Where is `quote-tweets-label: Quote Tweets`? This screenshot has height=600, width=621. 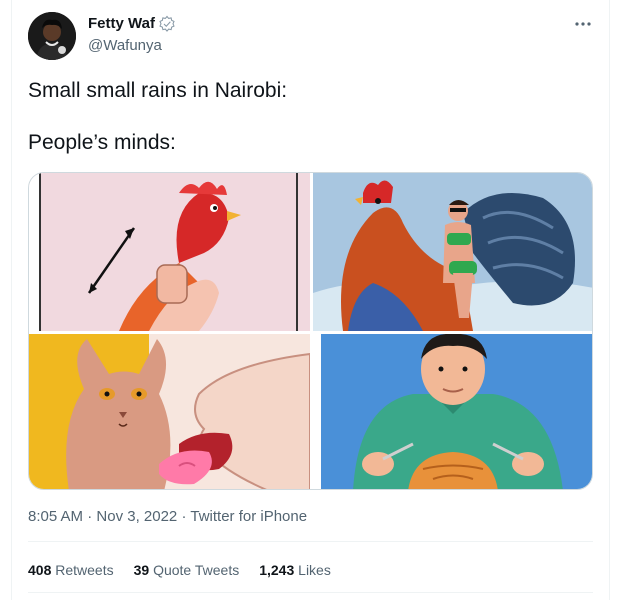 quote-tweets-label: Quote Tweets is located at coordinates (196, 570).